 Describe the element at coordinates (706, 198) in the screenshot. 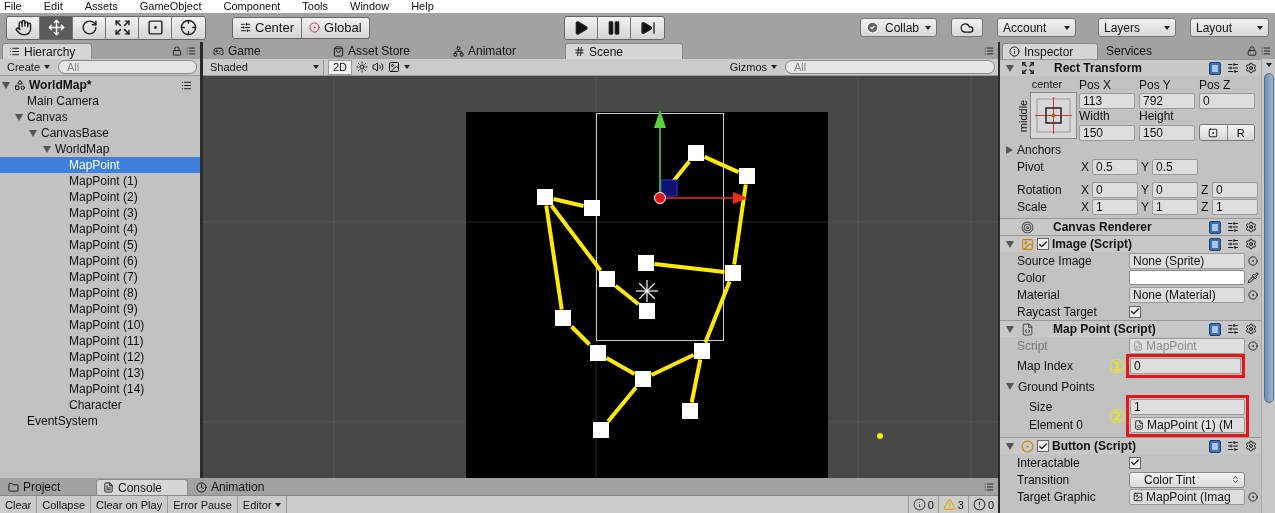

I see `x-axis-arrow` at that location.